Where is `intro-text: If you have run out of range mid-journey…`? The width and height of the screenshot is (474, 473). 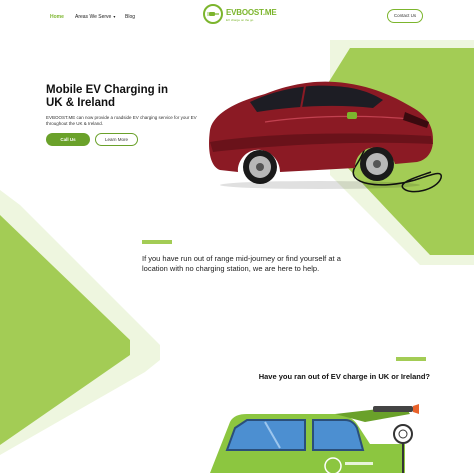
intro-text: If you have run out of range mid-journey… is located at coordinates (241, 263).